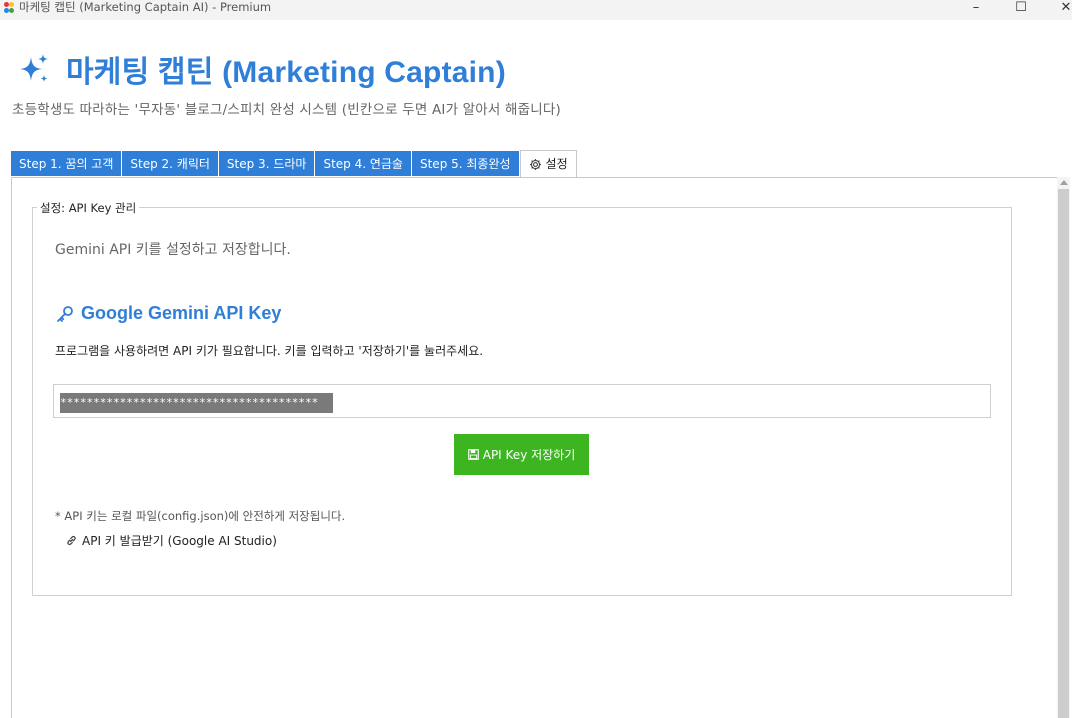 The height and width of the screenshot is (718, 1072). I want to click on floppy-disk-icon, so click(473, 454).